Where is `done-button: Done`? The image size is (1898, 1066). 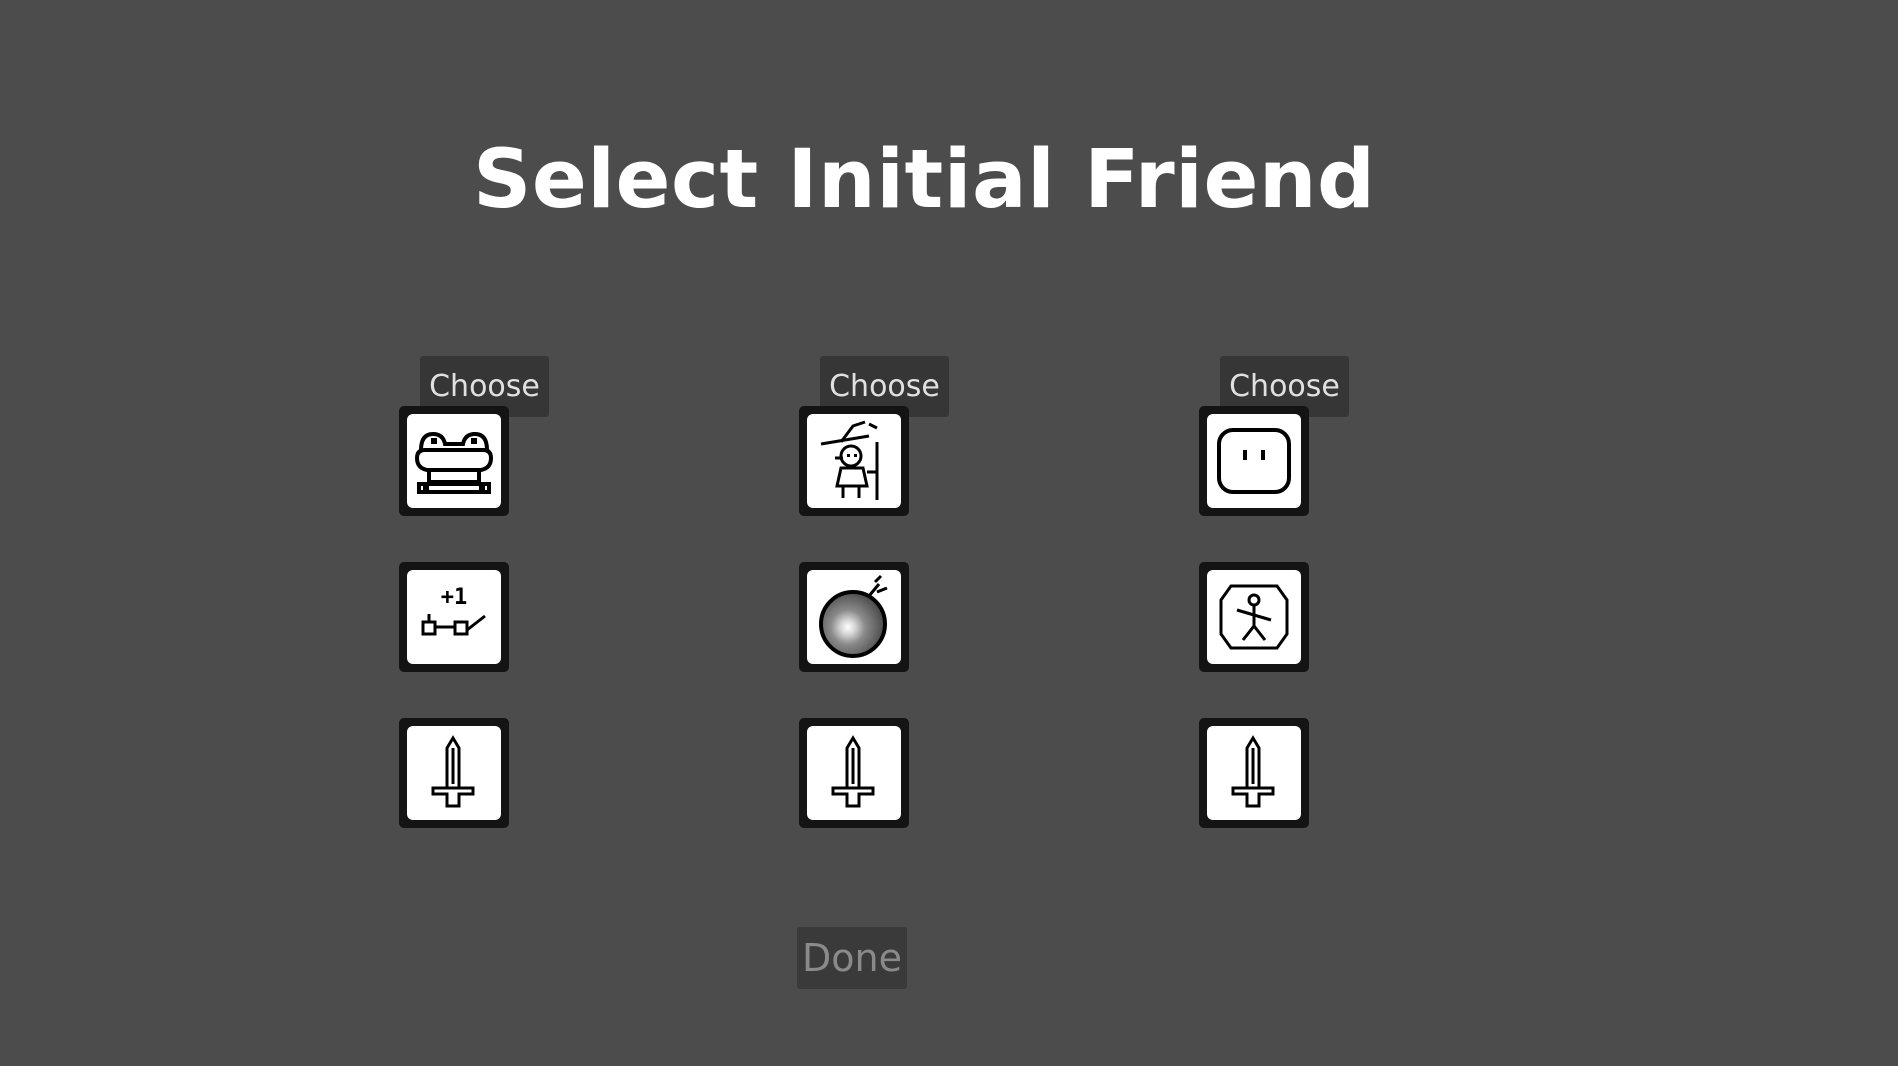
done-button: Done is located at coordinates (852, 958).